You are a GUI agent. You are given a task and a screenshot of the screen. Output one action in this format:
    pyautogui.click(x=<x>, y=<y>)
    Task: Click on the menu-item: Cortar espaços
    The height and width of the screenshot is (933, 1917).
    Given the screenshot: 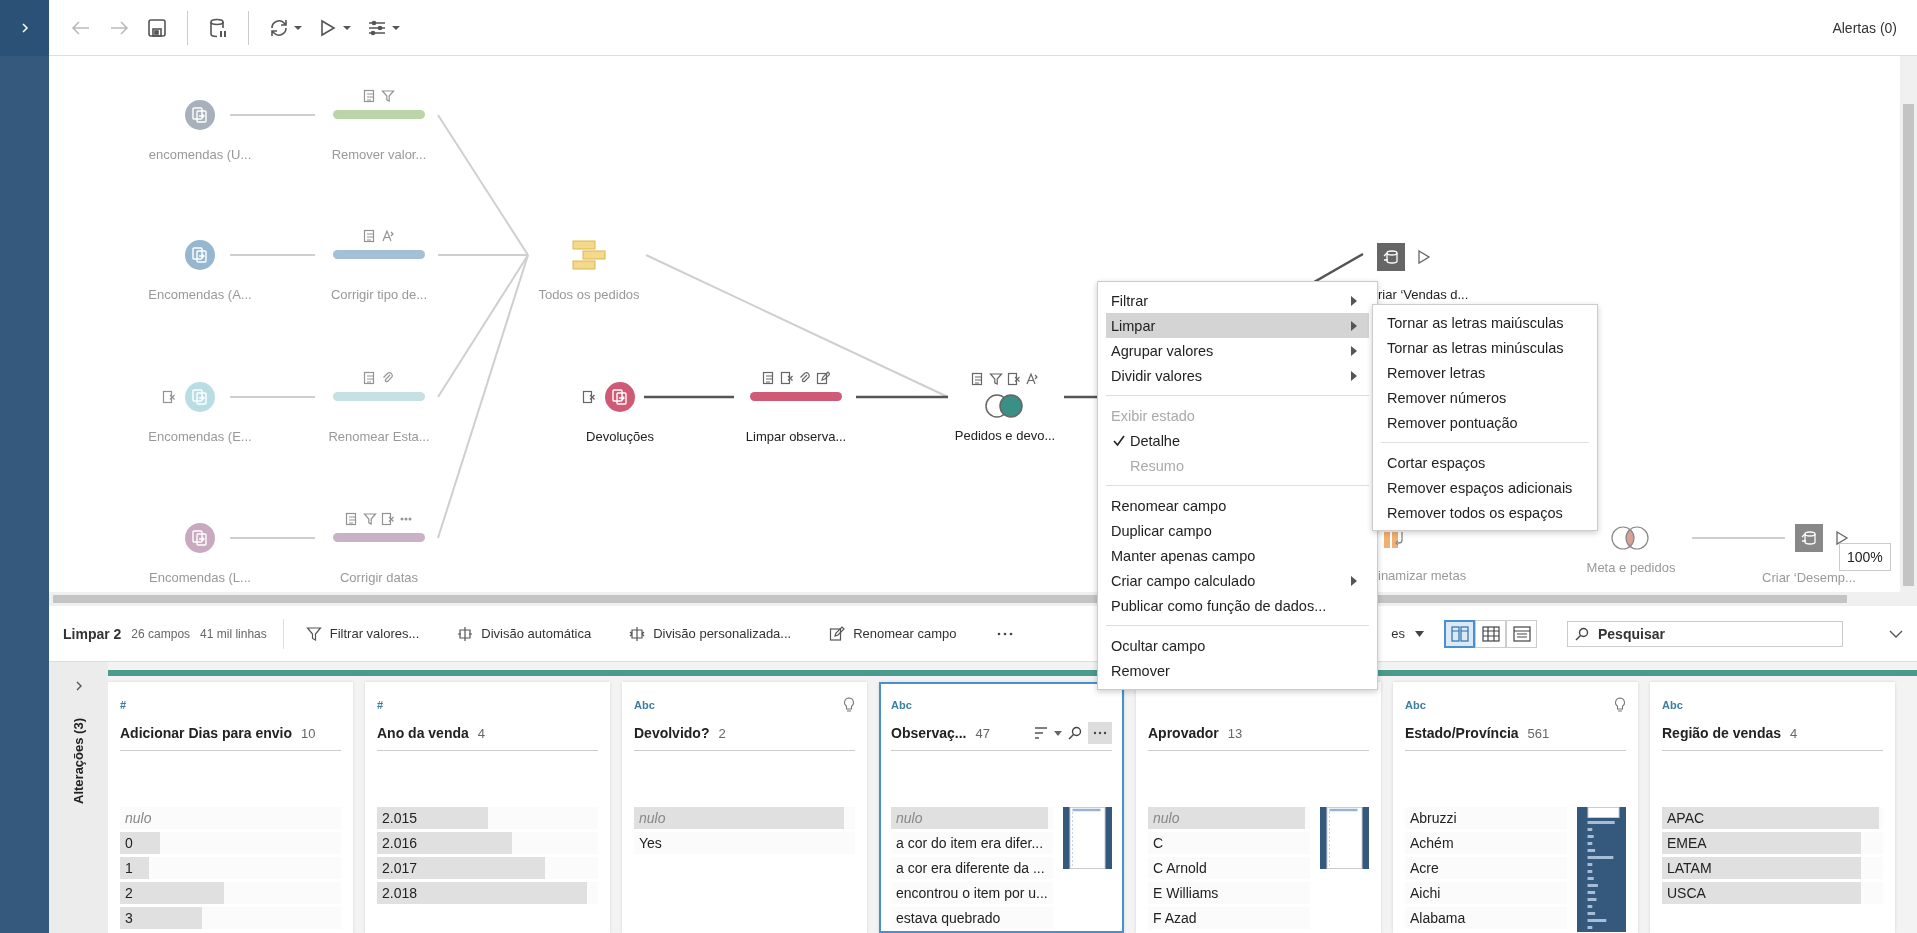 What is the action you would take?
    pyautogui.click(x=1485, y=462)
    